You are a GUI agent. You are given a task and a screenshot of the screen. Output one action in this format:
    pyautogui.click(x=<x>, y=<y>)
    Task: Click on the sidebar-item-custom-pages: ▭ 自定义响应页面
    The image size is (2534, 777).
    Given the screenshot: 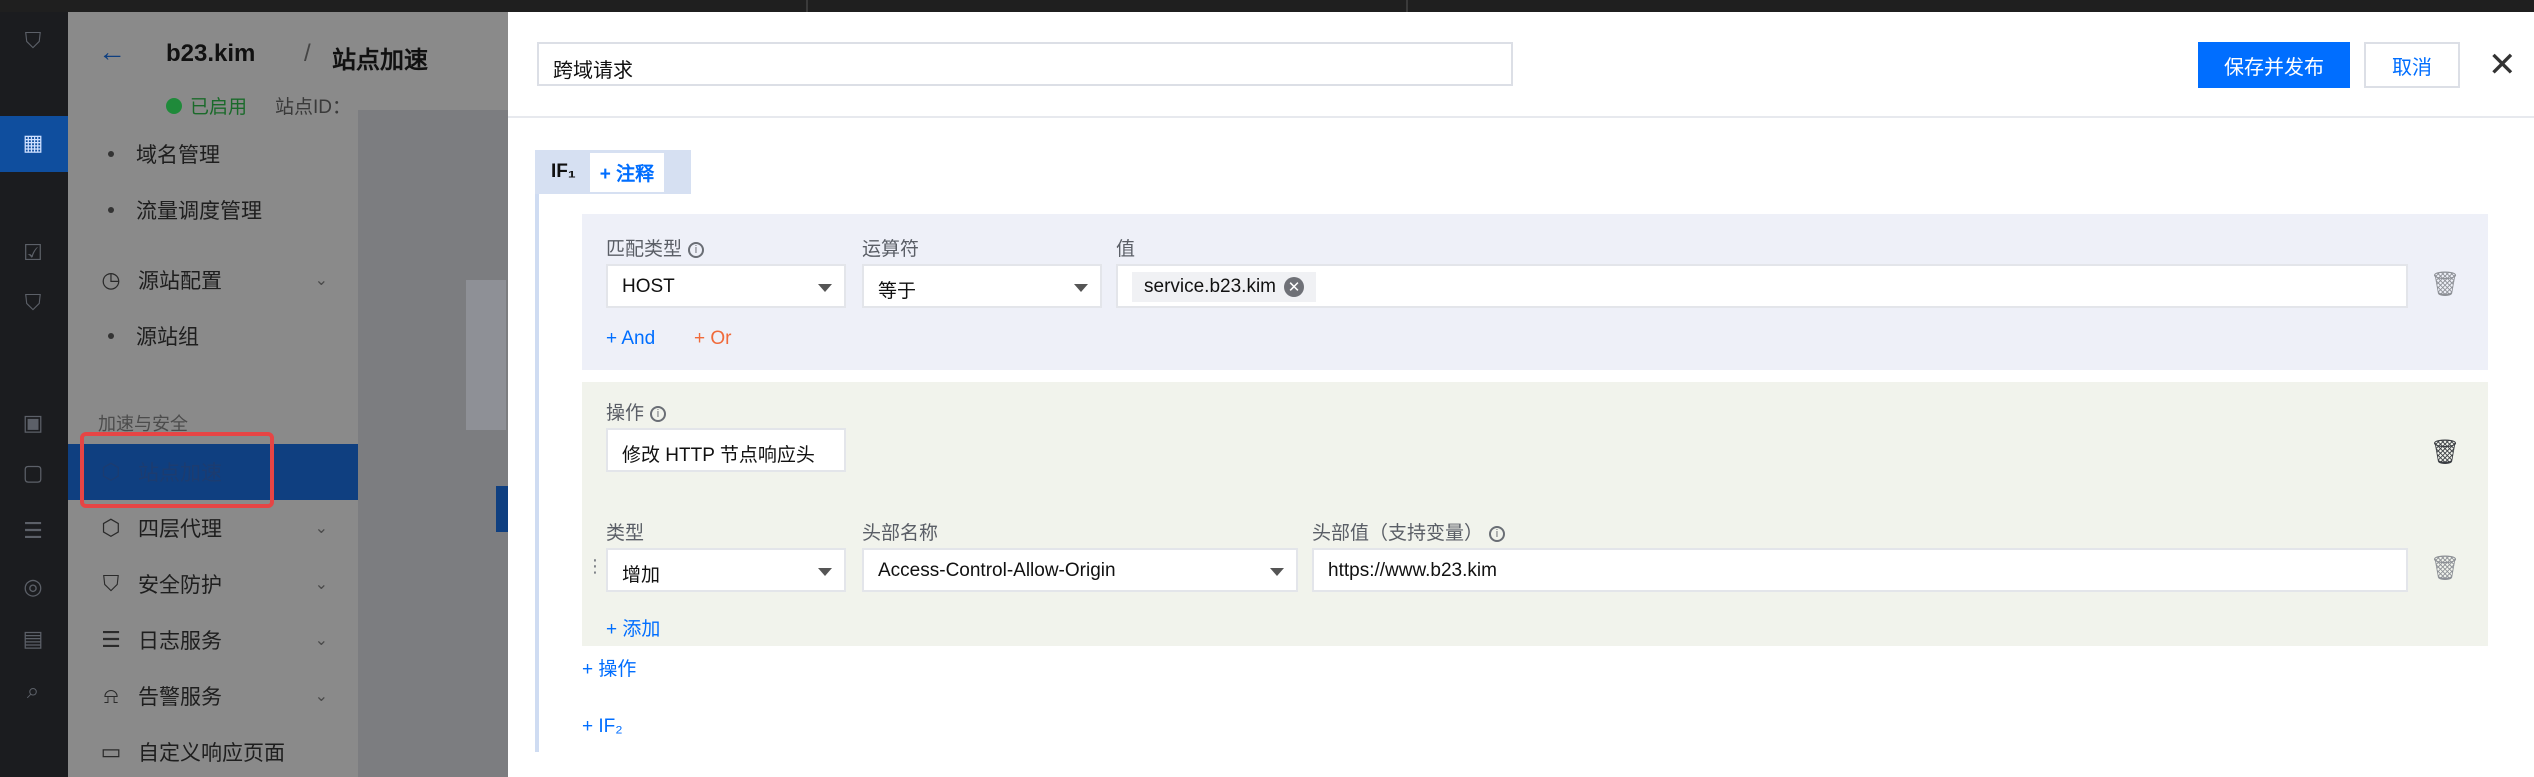 What is the action you would take?
    pyautogui.click(x=213, y=750)
    